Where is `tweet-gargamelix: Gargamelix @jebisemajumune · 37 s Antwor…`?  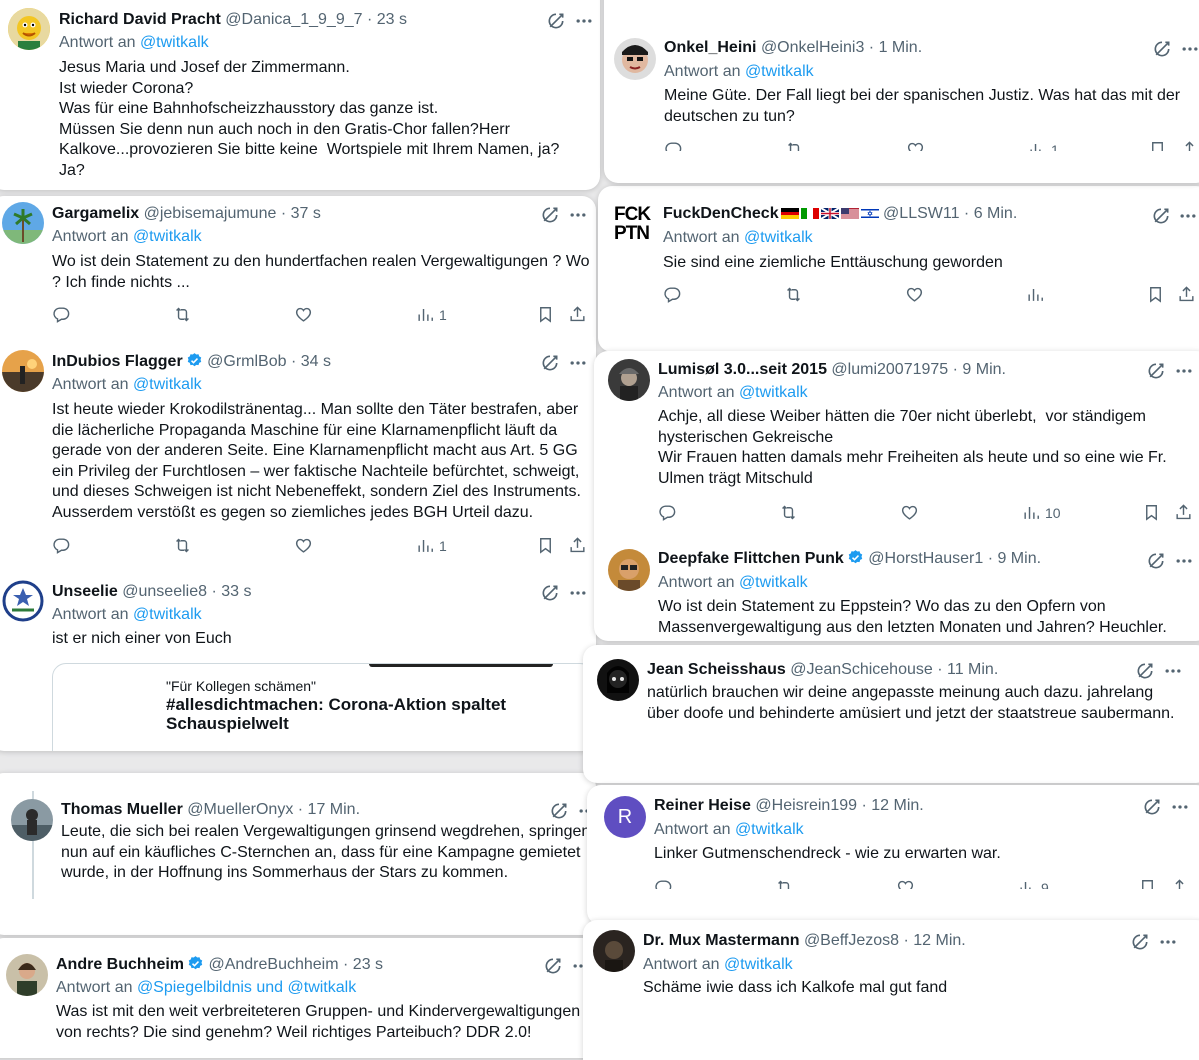
tweet-gargamelix: Gargamelix @jebisemajumune · 37 s Antwor… is located at coordinates (298, 268).